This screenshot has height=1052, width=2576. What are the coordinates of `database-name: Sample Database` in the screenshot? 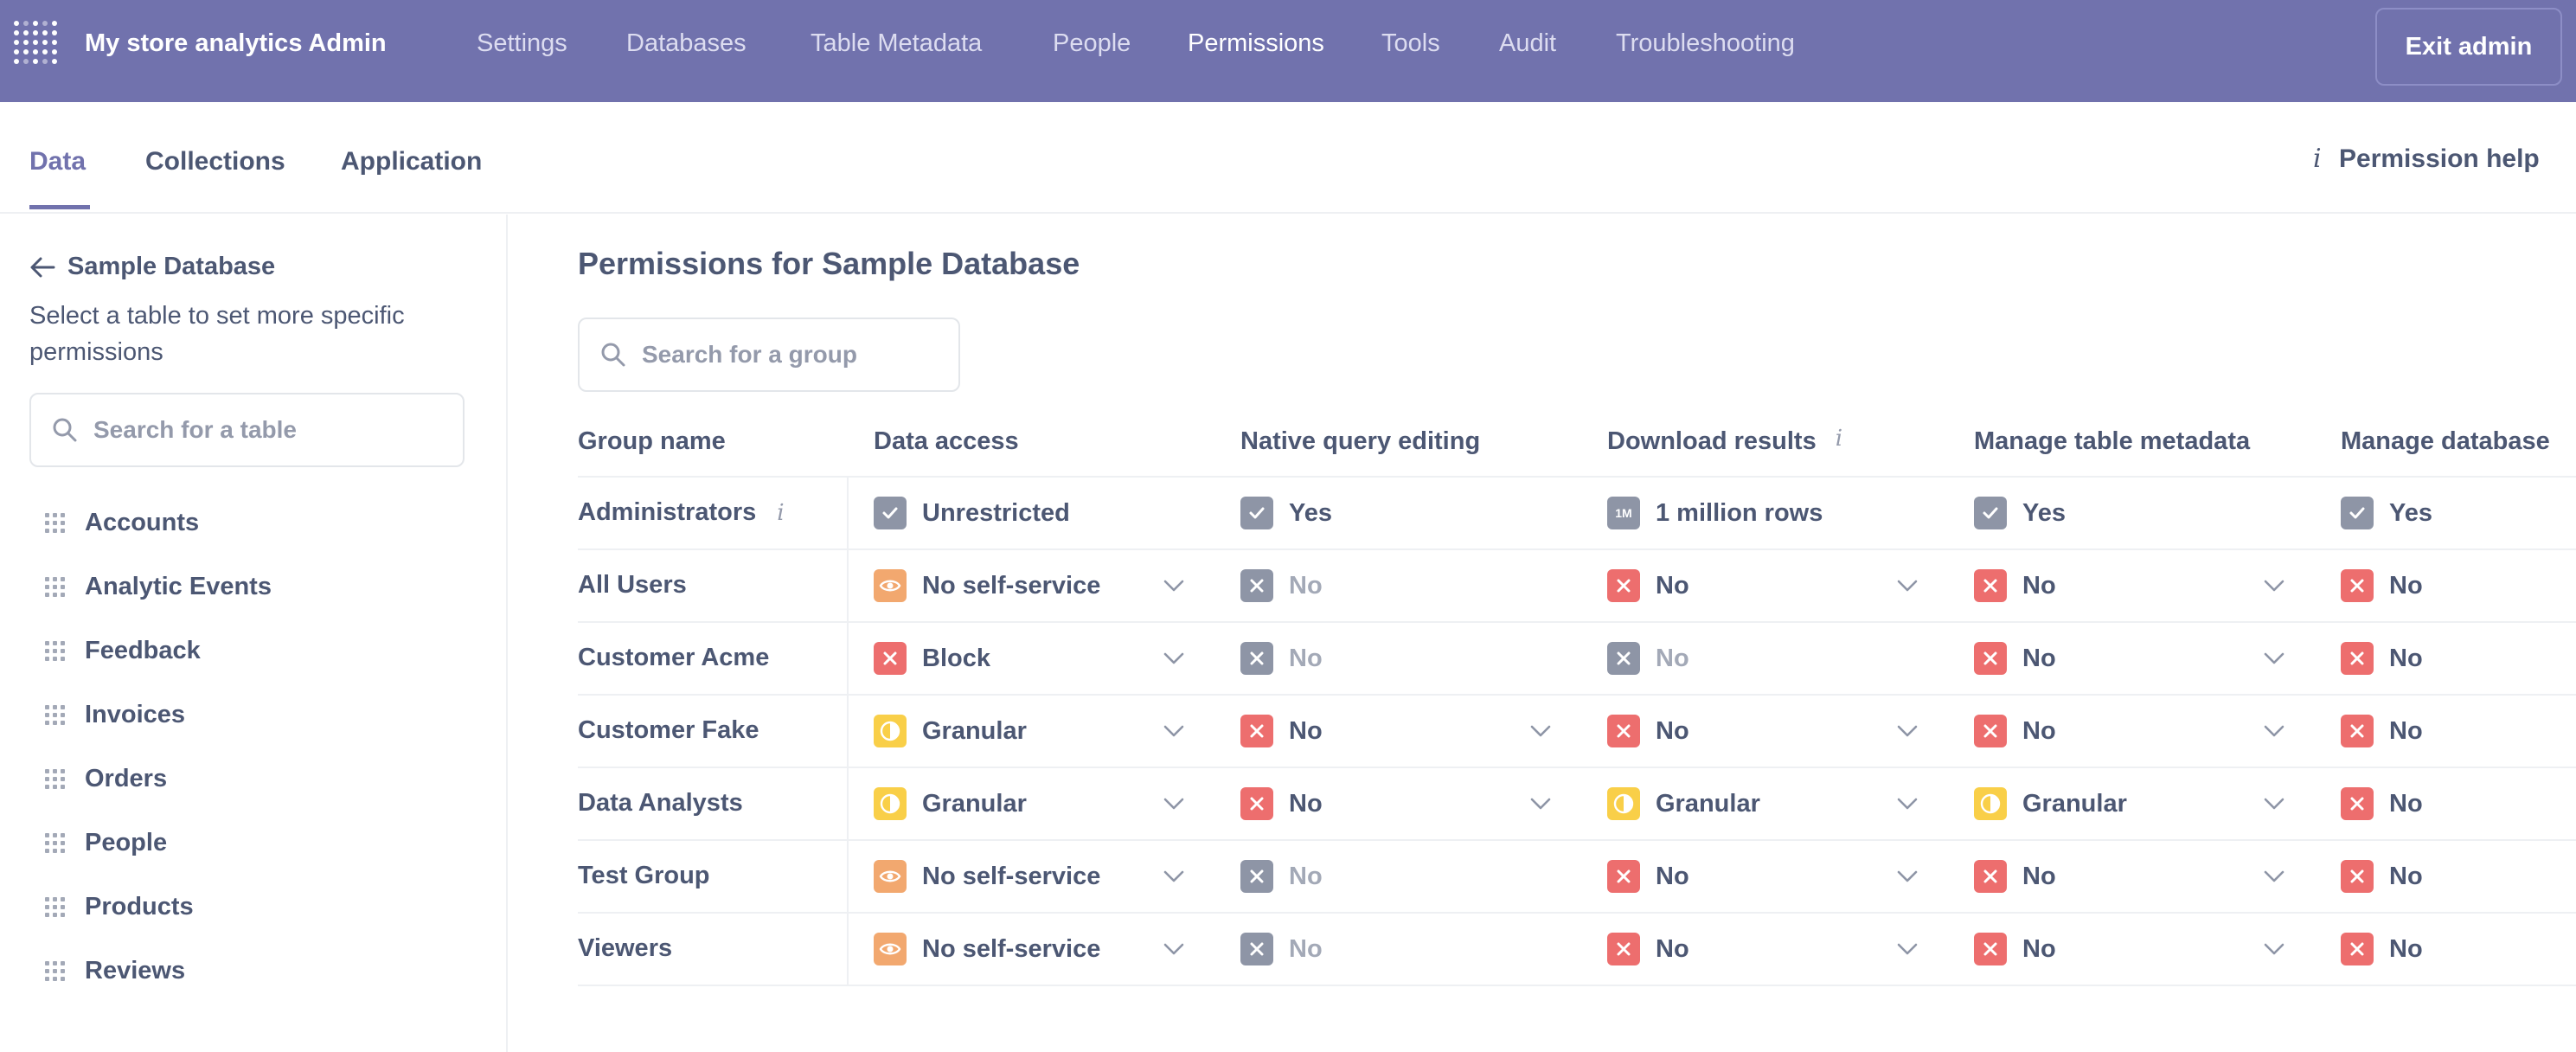 It's located at (171, 266).